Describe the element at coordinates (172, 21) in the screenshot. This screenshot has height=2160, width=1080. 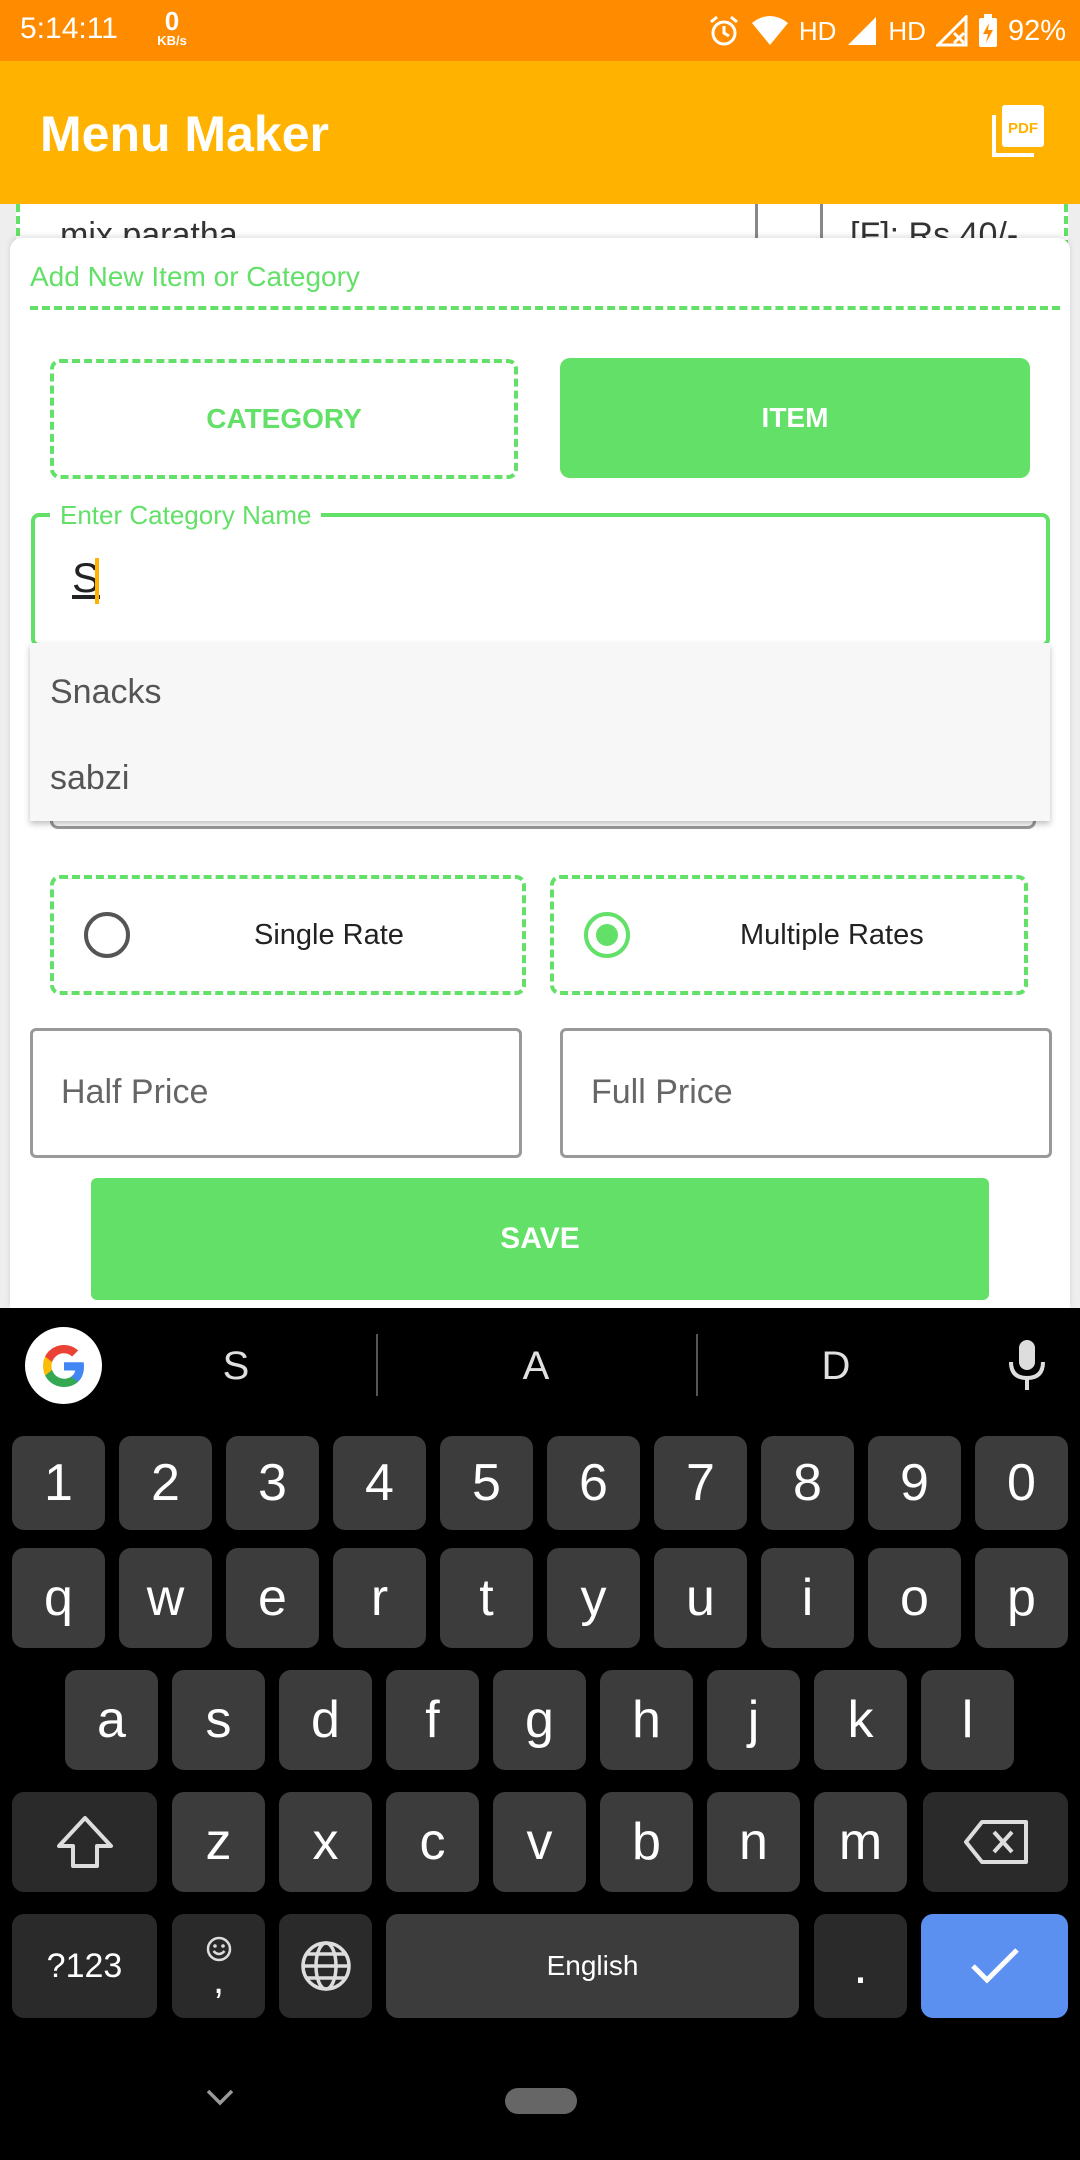
I see `network-speed-value: 0` at that location.